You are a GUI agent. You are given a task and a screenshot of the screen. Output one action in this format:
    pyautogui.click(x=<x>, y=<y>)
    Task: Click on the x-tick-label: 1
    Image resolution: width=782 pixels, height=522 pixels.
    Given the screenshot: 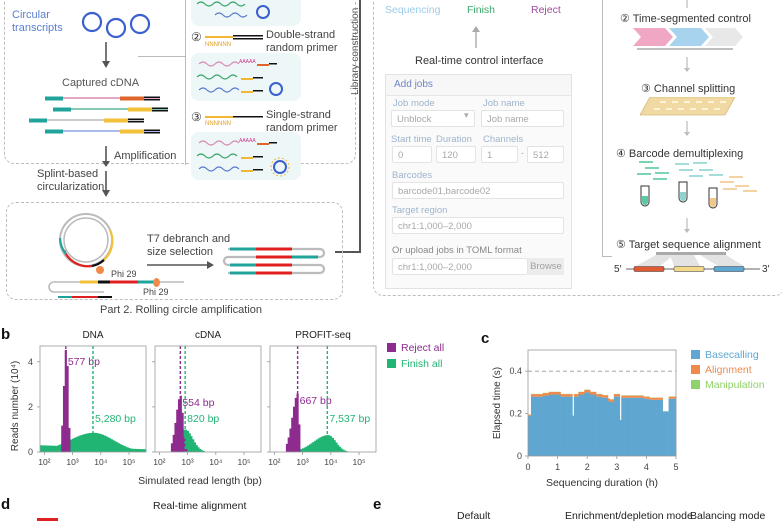 What is the action you would take?
    pyautogui.click(x=557, y=467)
    